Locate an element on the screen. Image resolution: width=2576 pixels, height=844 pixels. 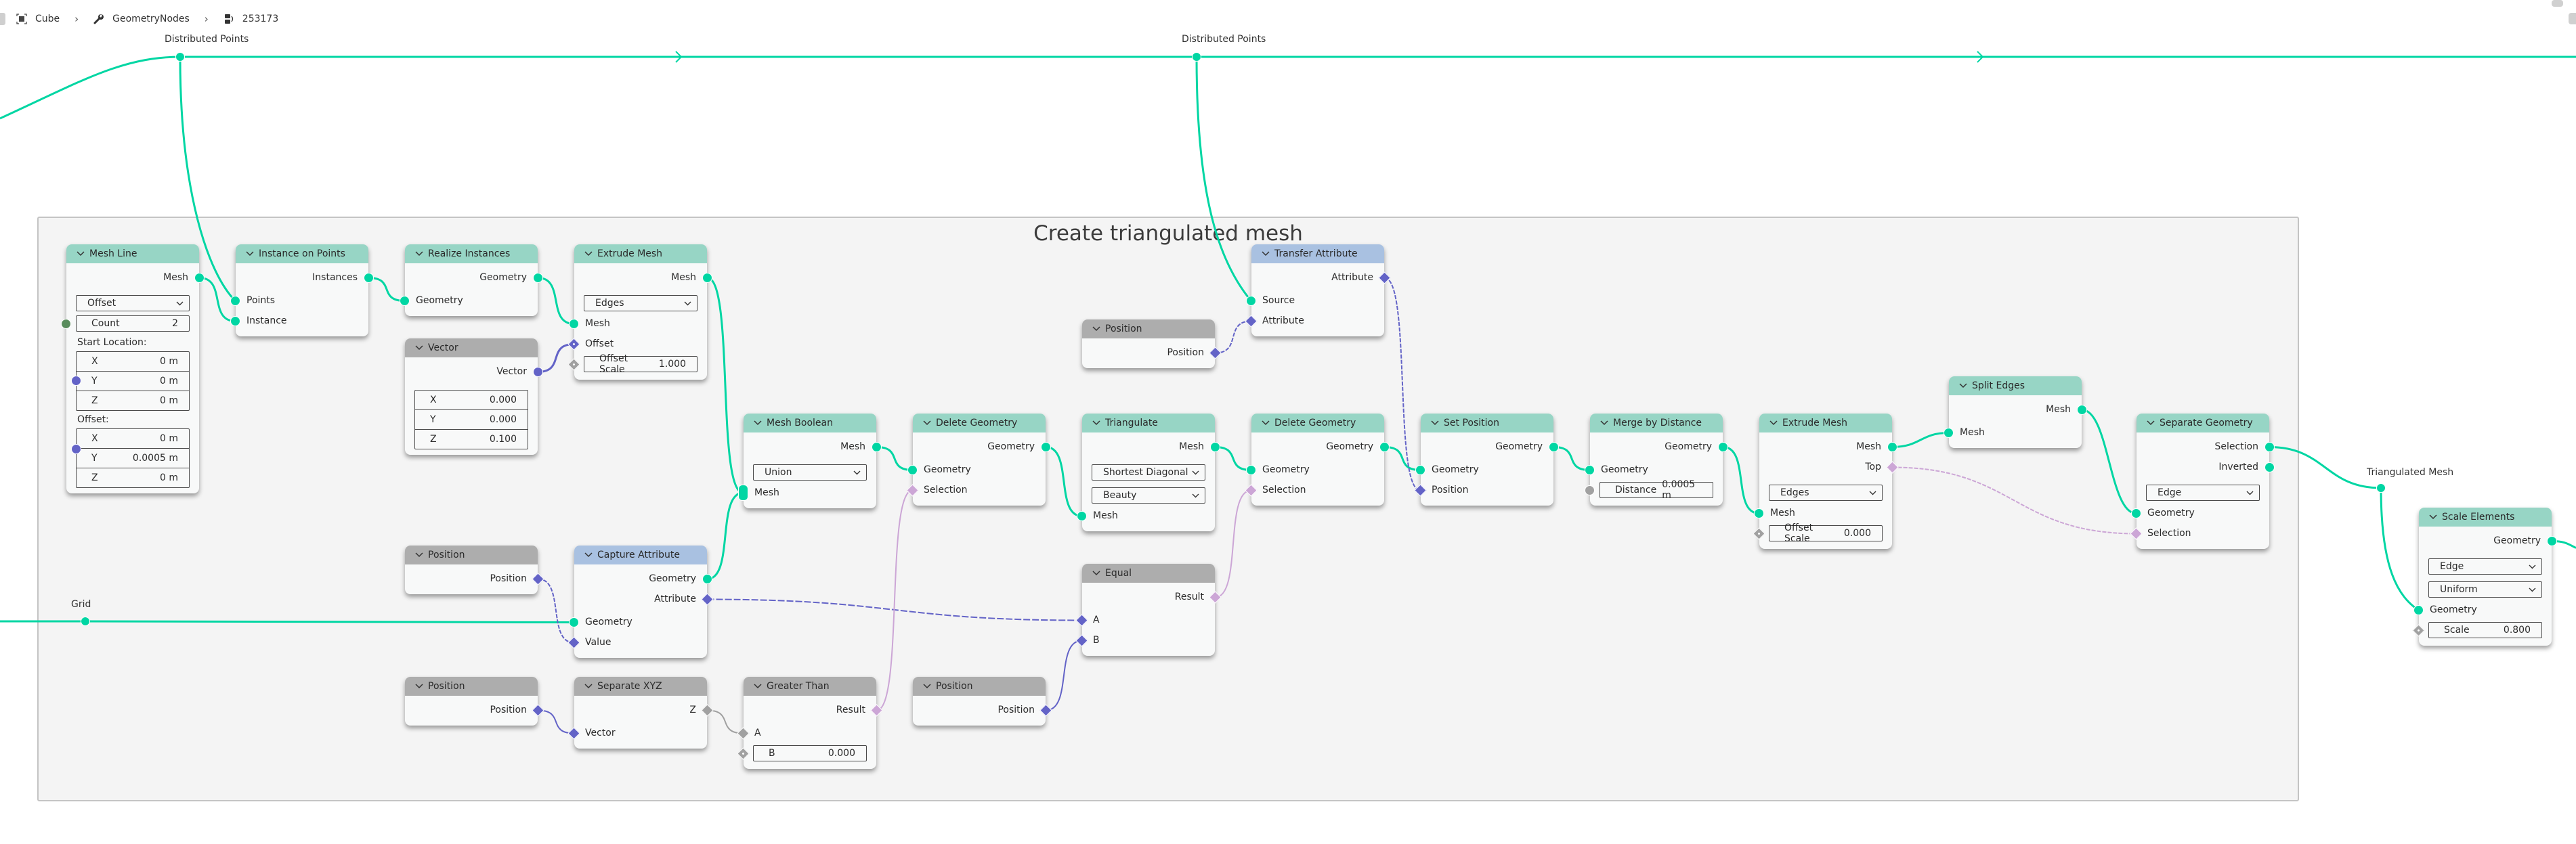
node-header: Capture Attribute is located at coordinates (640, 555).